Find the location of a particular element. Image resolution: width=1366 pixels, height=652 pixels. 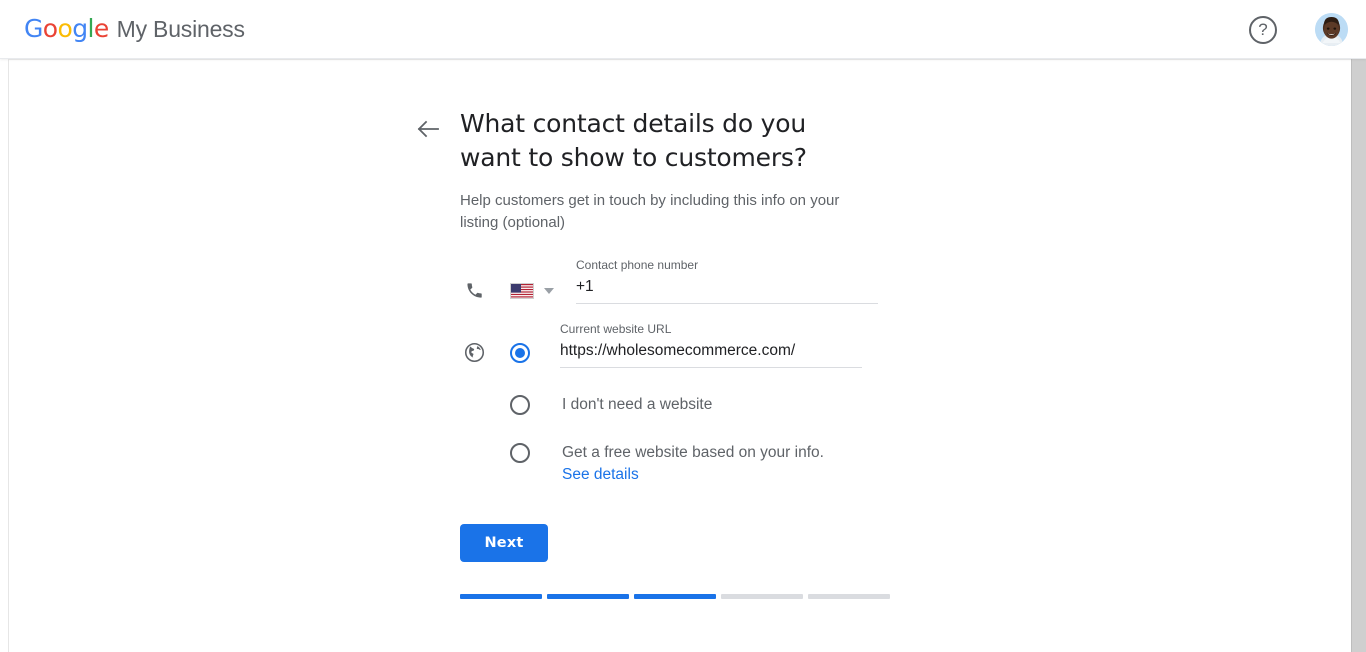

phone-icon is located at coordinates (474, 292).